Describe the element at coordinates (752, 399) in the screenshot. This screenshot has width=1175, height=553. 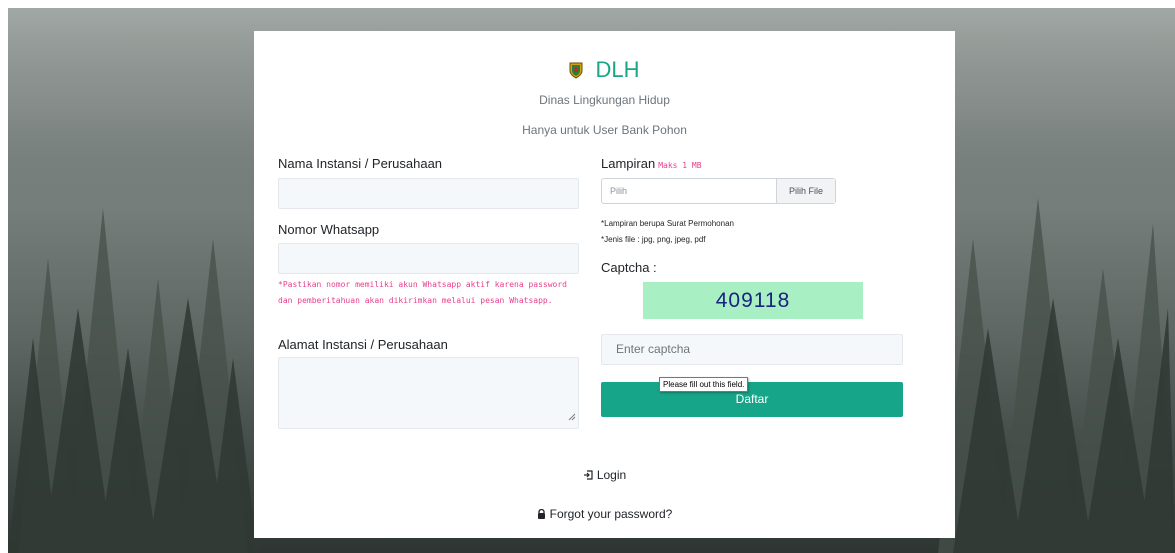
I see `register-button: Daftar` at that location.